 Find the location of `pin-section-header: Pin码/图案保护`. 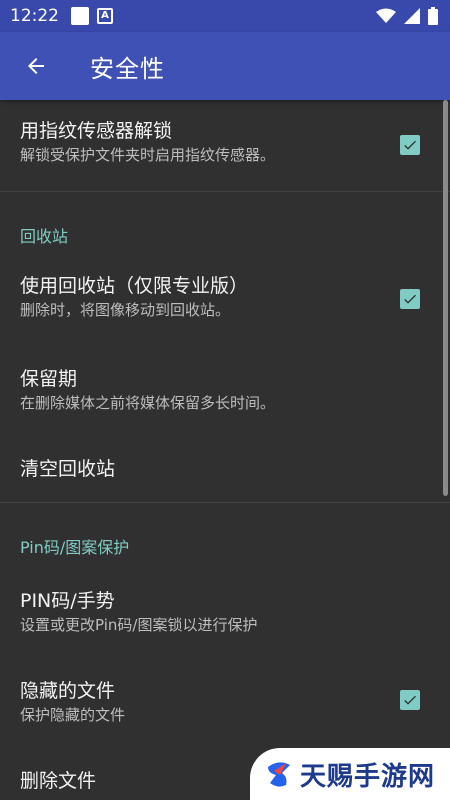

pin-section-header: Pin码/图案保护 is located at coordinates (75, 547).